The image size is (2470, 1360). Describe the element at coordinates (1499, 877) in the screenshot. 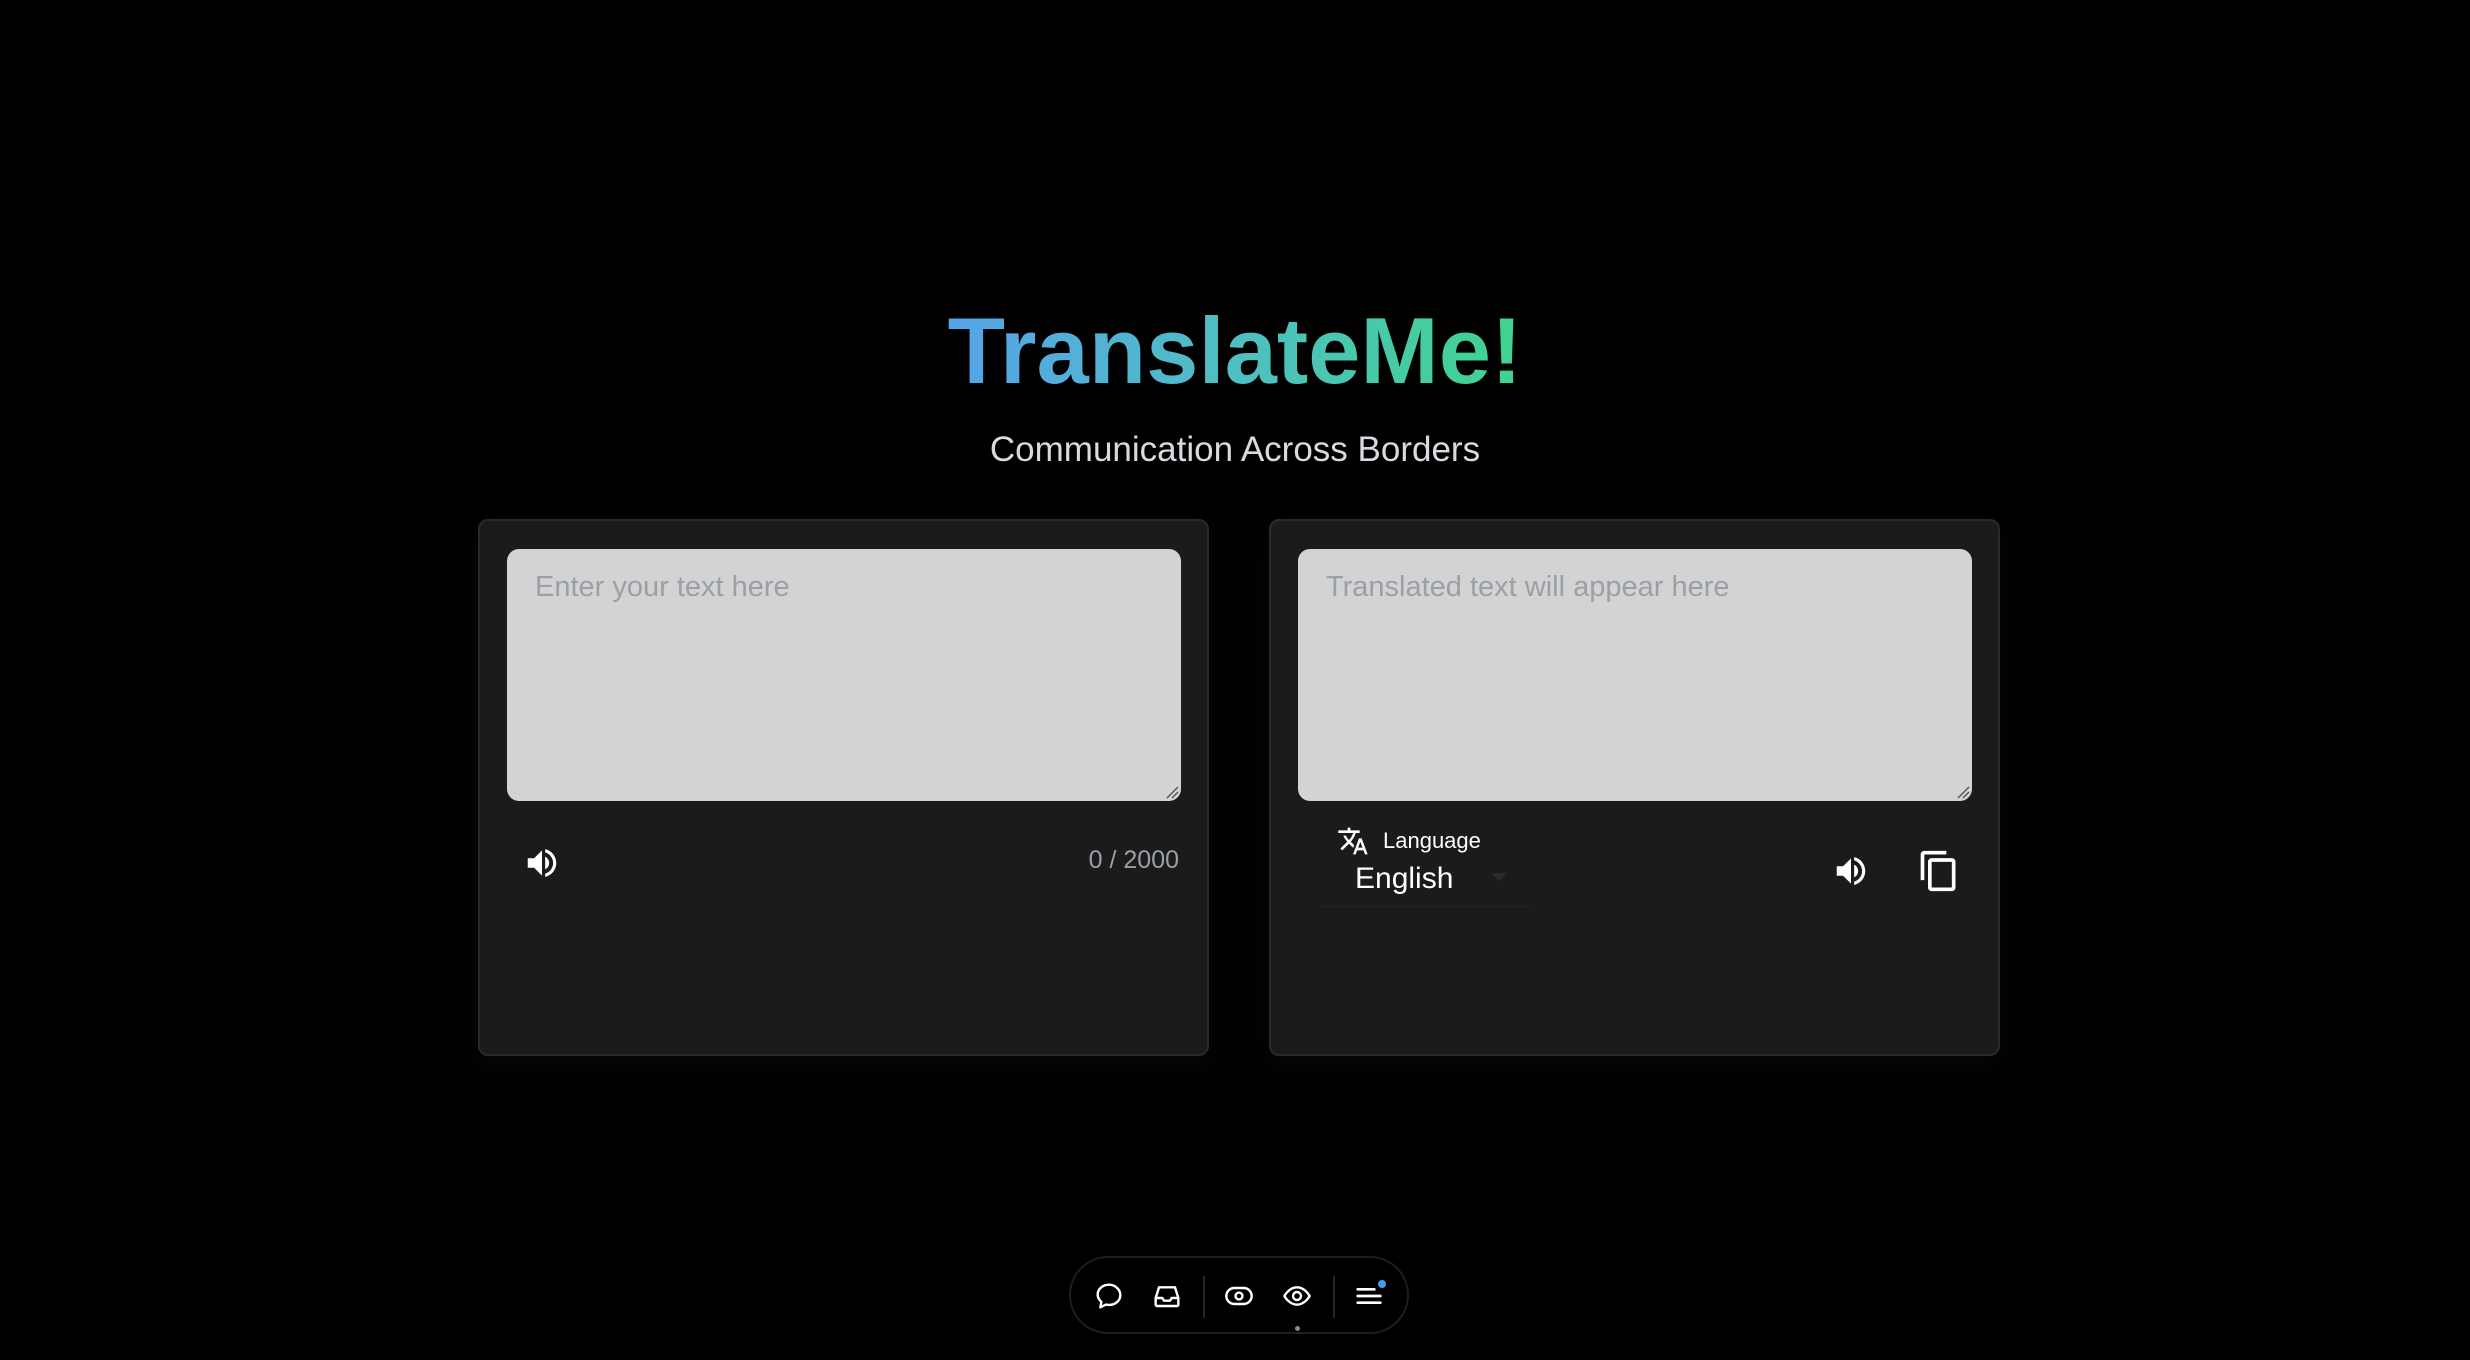

I see `chevron-down-icon` at that location.